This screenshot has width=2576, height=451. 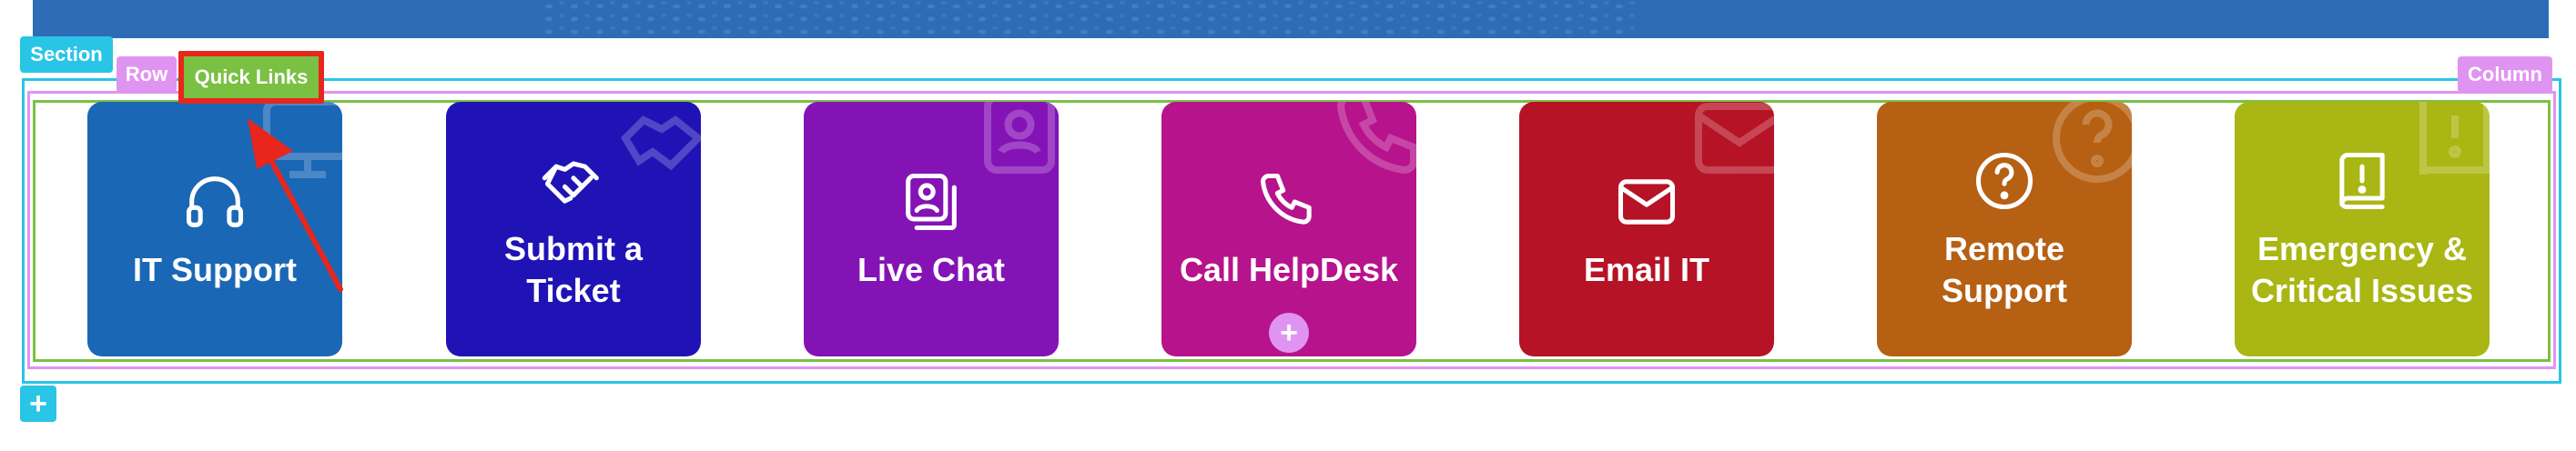 What do you see at coordinates (2505, 74) in the screenshot?
I see `column-tag: Column` at bounding box center [2505, 74].